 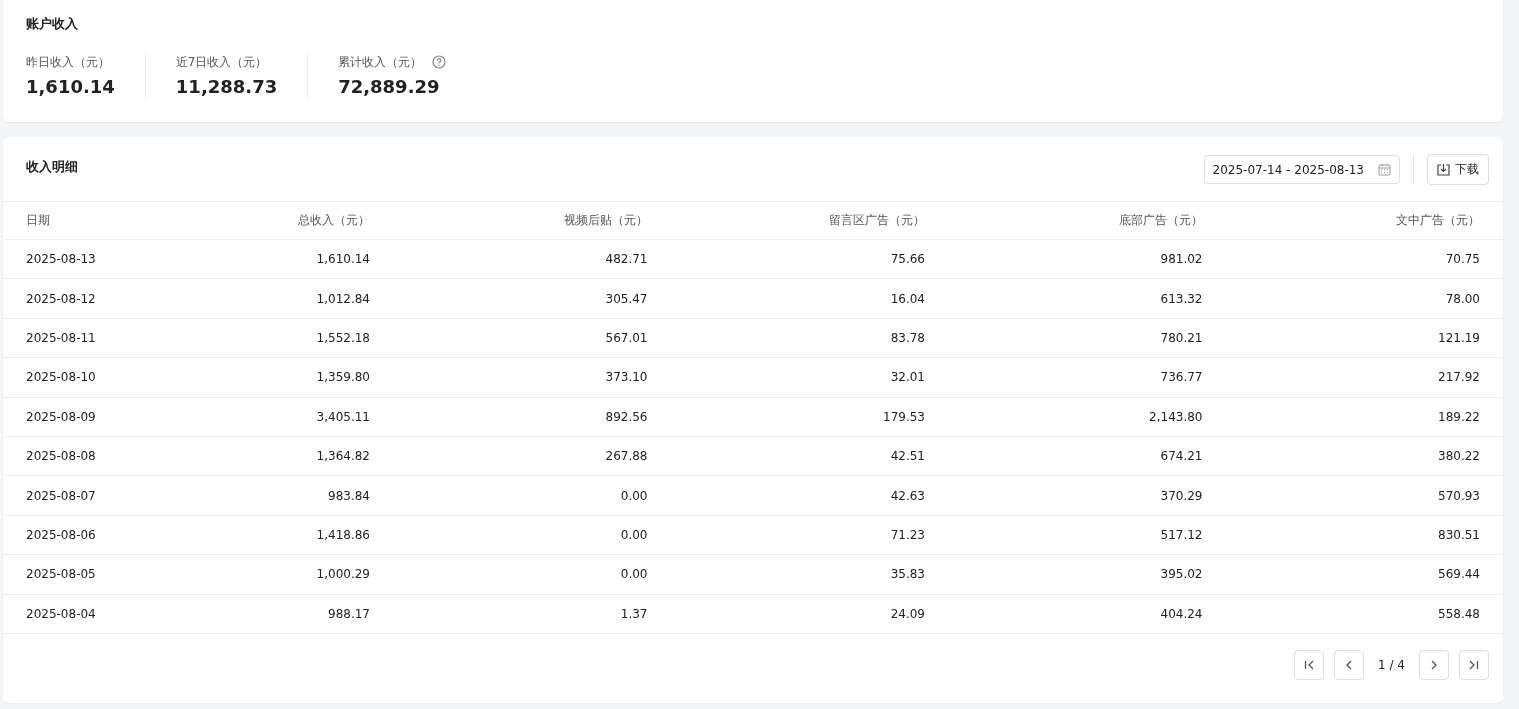 What do you see at coordinates (907, 534) in the screenshot?
I see `table-cell-text: 71.23` at bounding box center [907, 534].